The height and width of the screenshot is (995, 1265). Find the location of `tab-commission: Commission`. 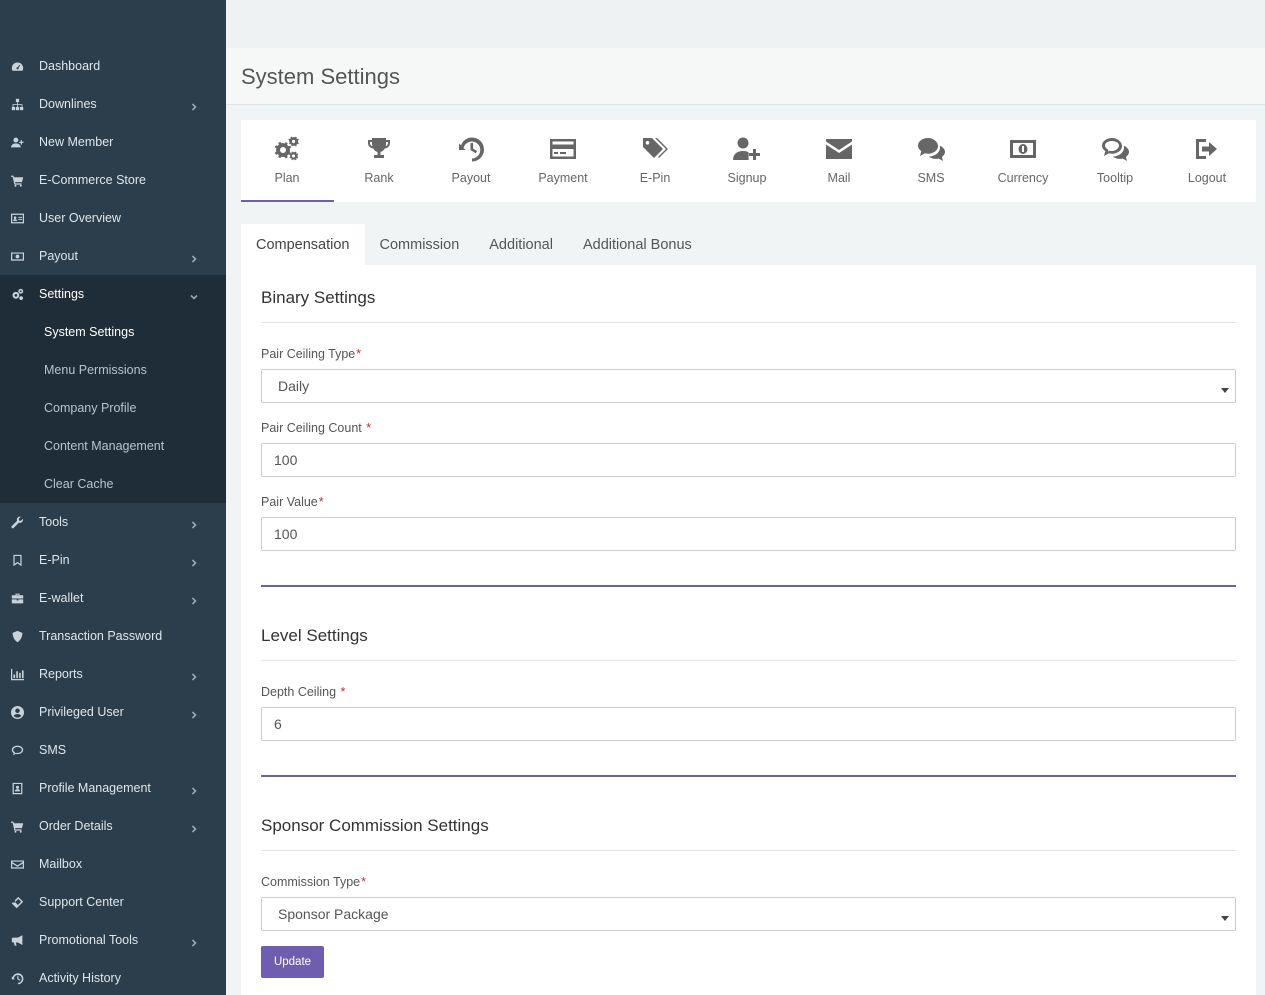

tab-commission: Commission is located at coordinates (420, 244).